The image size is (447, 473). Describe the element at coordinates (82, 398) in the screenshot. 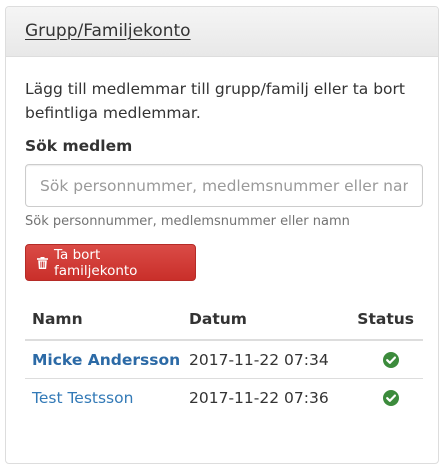

I see `member-name-link: Test Testsson` at that location.